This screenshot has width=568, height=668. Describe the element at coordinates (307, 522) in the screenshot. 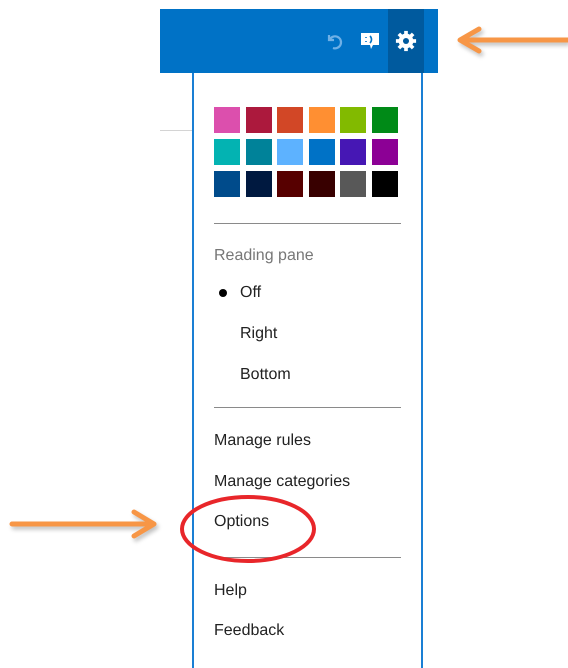

I see `menu-item: Options` at that location.